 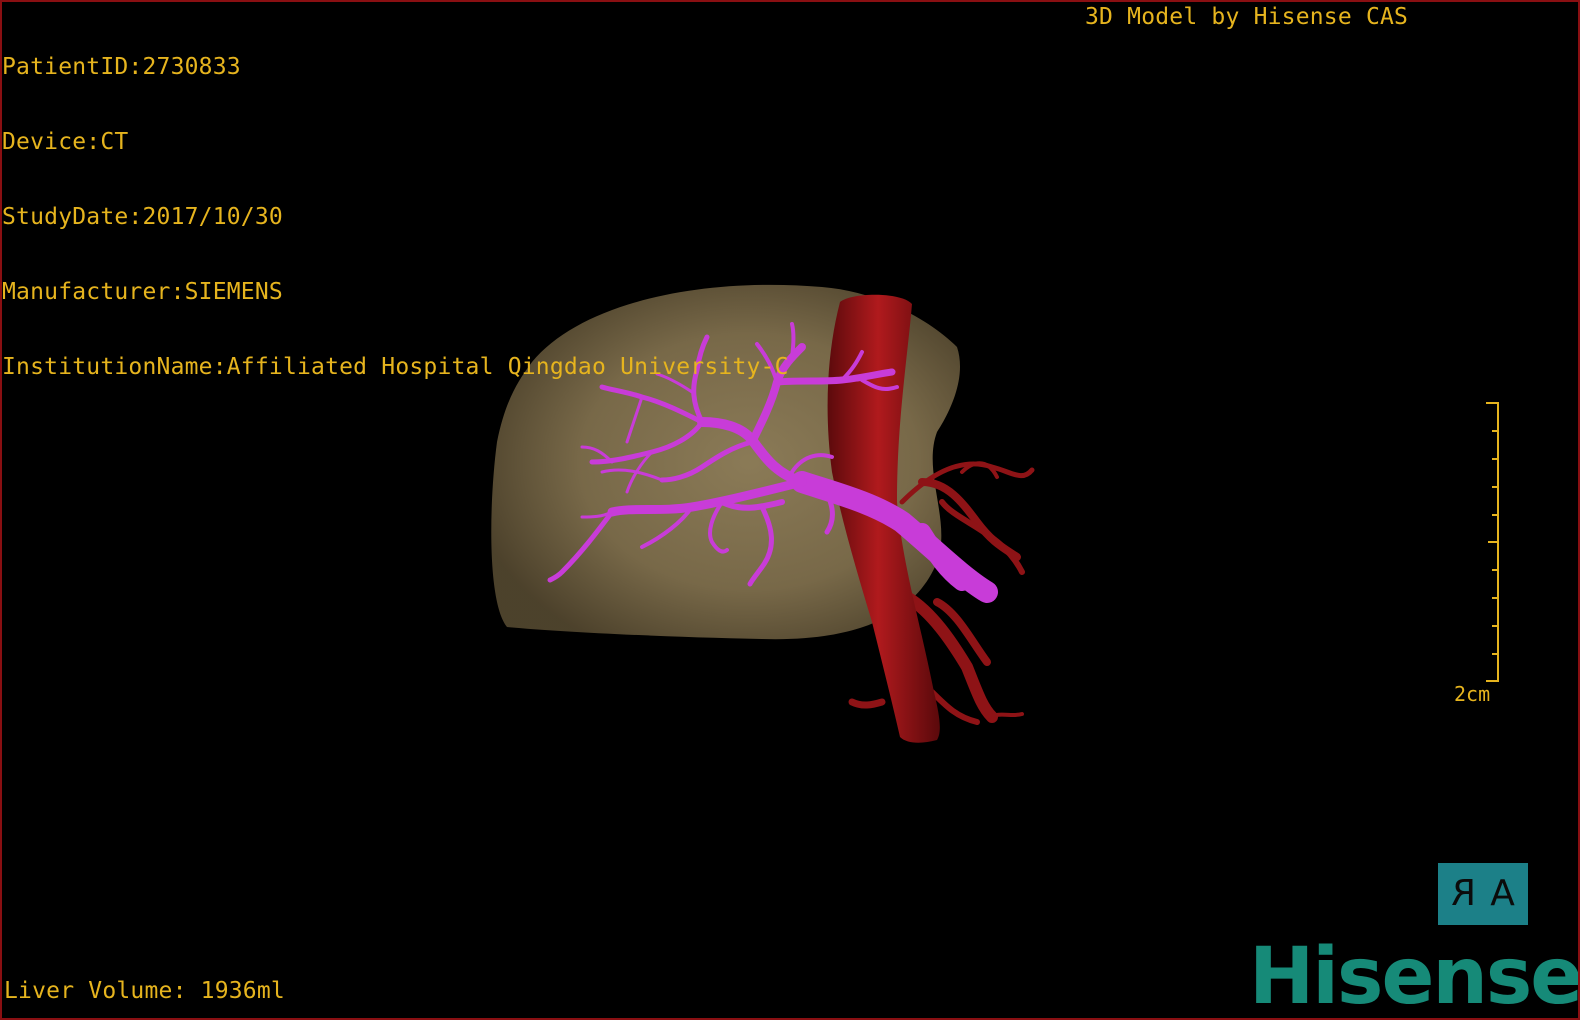 I want to click on liver-volume-text: Liver Volume: 1936ml, so click(x=144, y=991).